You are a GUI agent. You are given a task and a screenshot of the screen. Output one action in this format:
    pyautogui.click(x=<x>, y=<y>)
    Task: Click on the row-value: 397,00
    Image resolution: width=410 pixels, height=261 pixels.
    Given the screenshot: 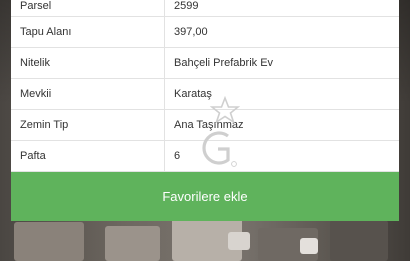 What is the action you would take?
    pyautogui.click(x=281, y=32)
    